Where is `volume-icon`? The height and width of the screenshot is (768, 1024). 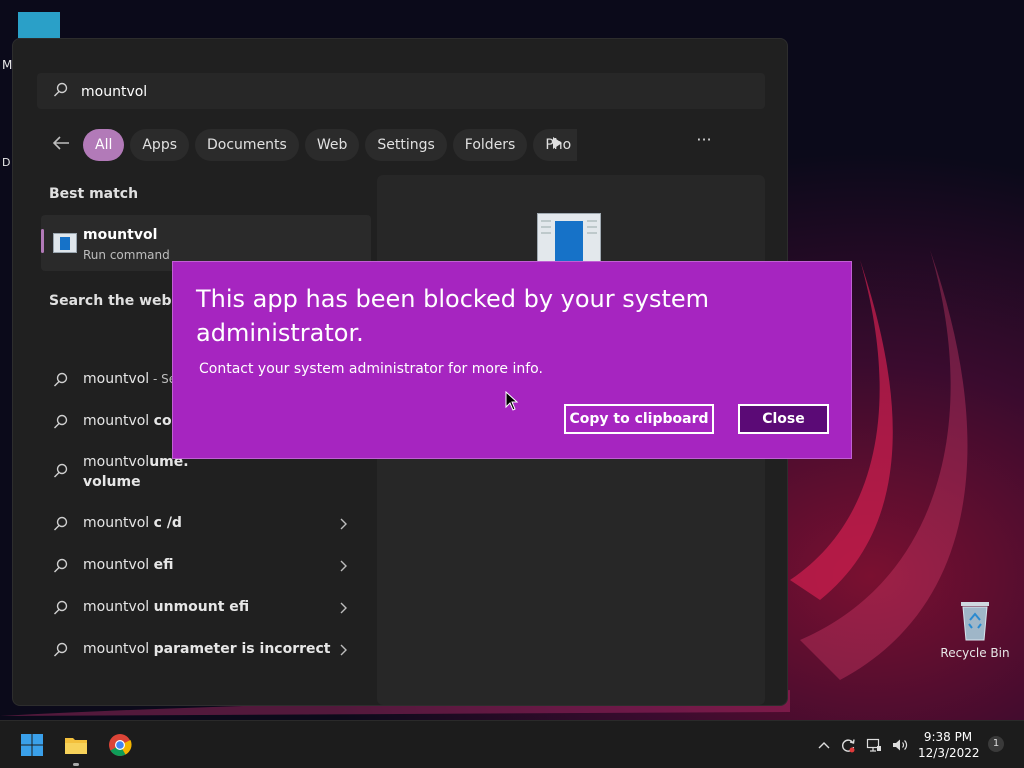
volume-icon is located at coordinates (900, 745).